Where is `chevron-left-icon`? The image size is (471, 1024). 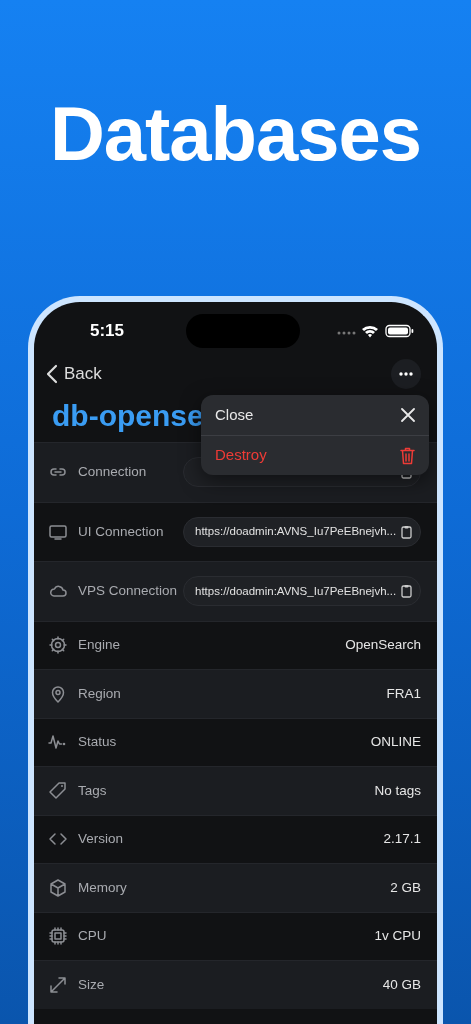 chevron-left-icon is located at coordinates (52, 374).